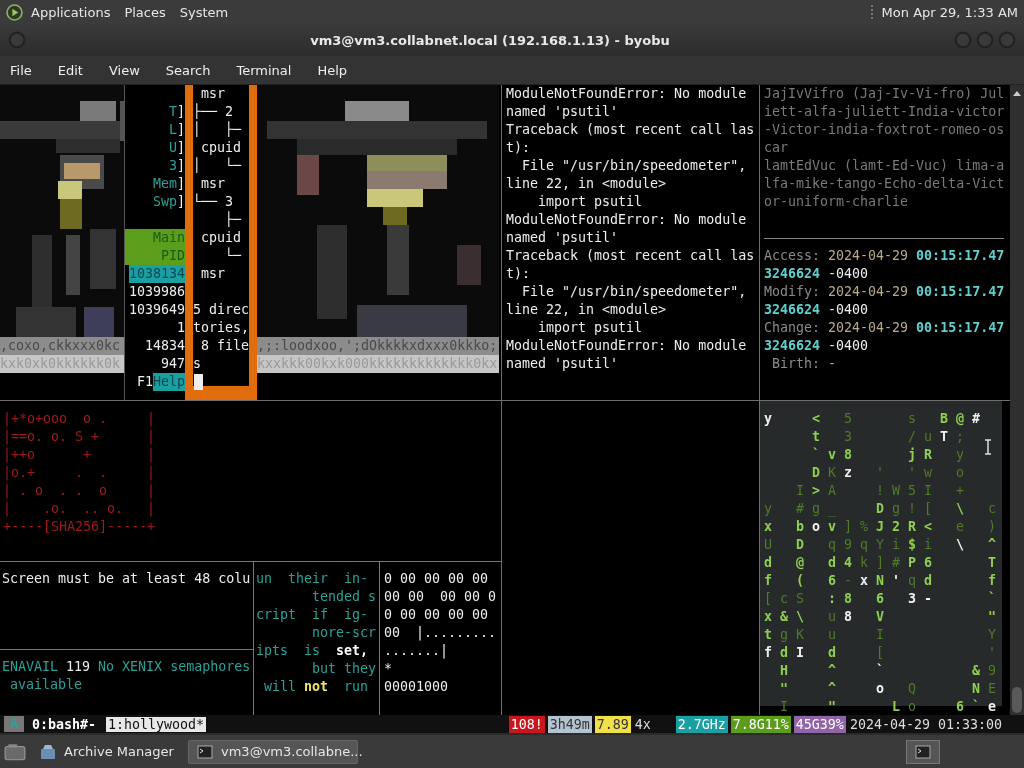  Describe the element at coordinates (960, 418) in the screenshot. I see `matrix-char: @` at that location.